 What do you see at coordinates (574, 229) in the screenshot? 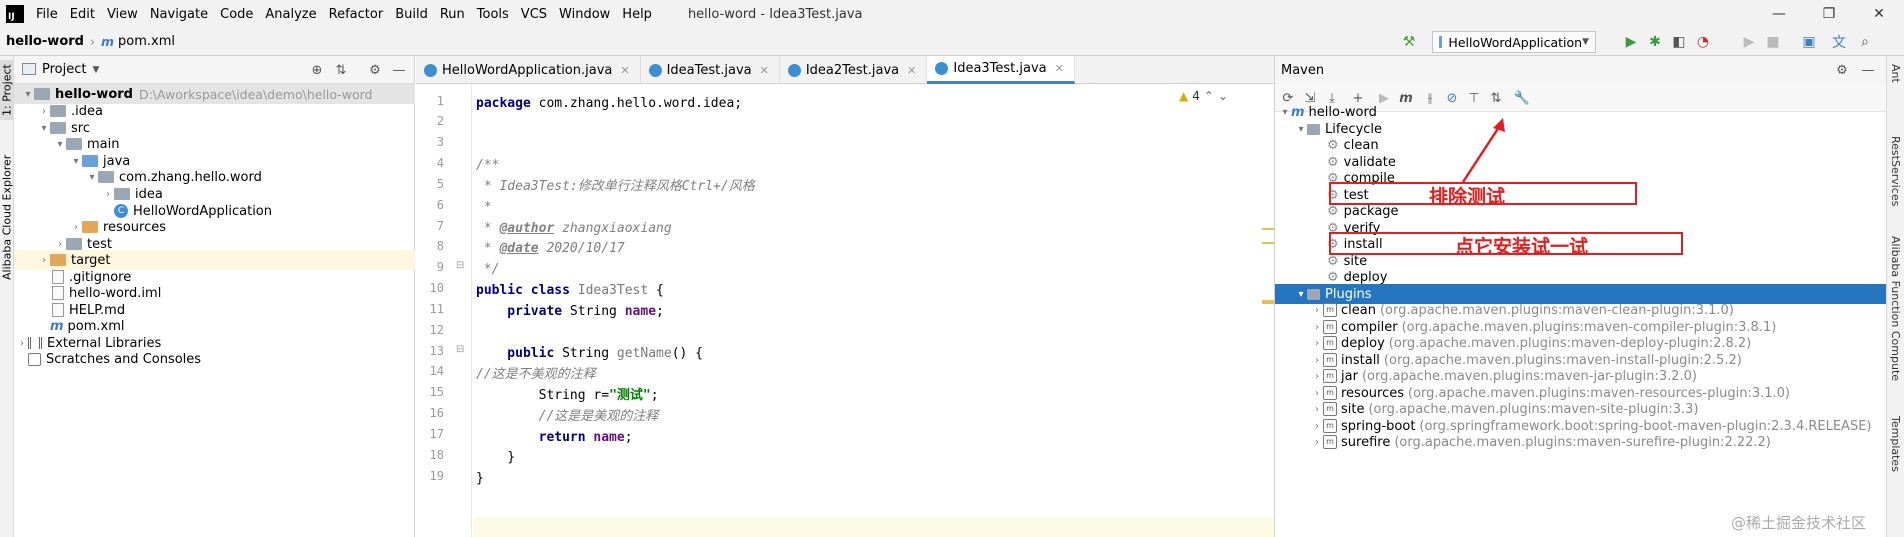
I see `code-line-6: * @author zhangxiaoxiang` at bounding box center [574, 229].